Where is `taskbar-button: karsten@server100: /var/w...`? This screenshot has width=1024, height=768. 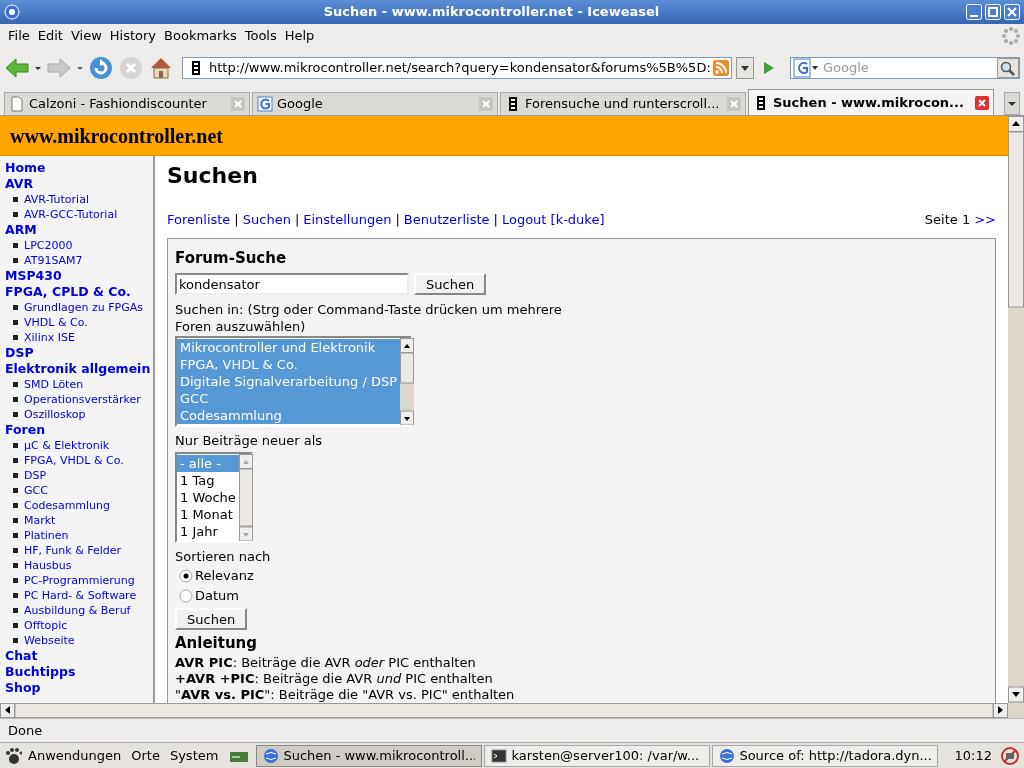 taskbar-button: karsten@server100: /var/w... is located at coordinates (597, 755).